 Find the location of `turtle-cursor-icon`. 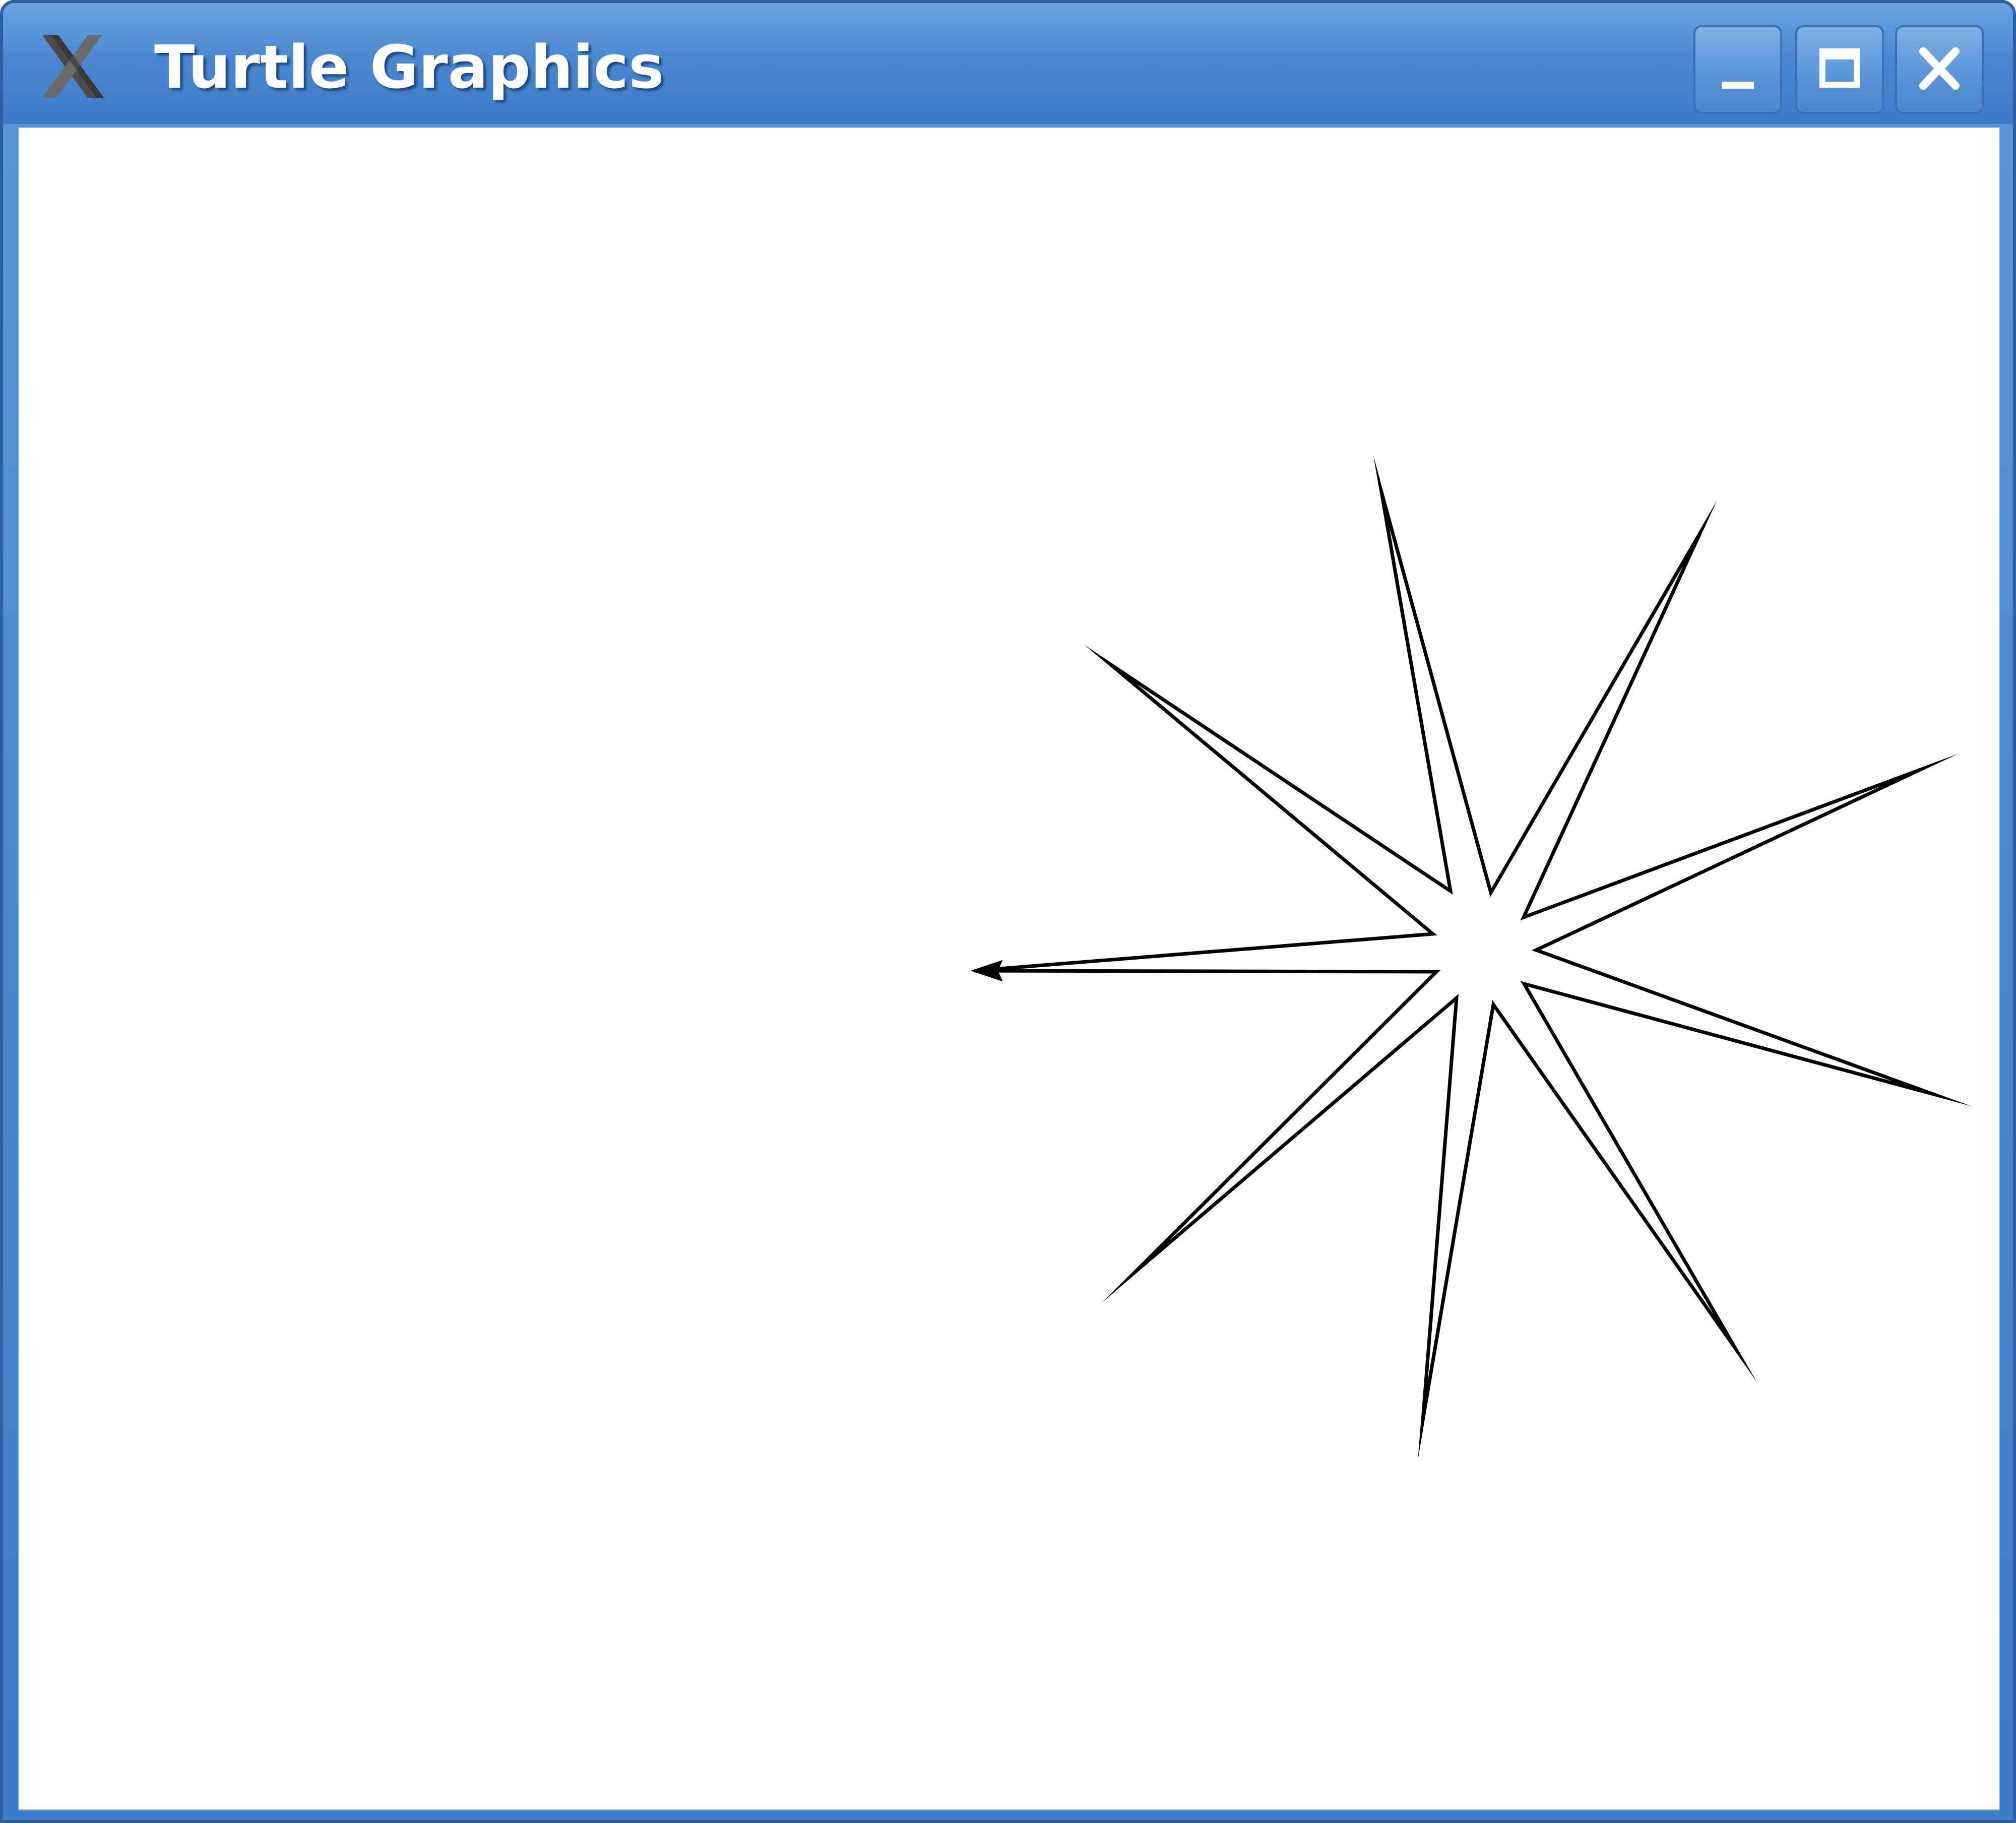

turtle-cursor-icon is located at coordinates (986, 971).